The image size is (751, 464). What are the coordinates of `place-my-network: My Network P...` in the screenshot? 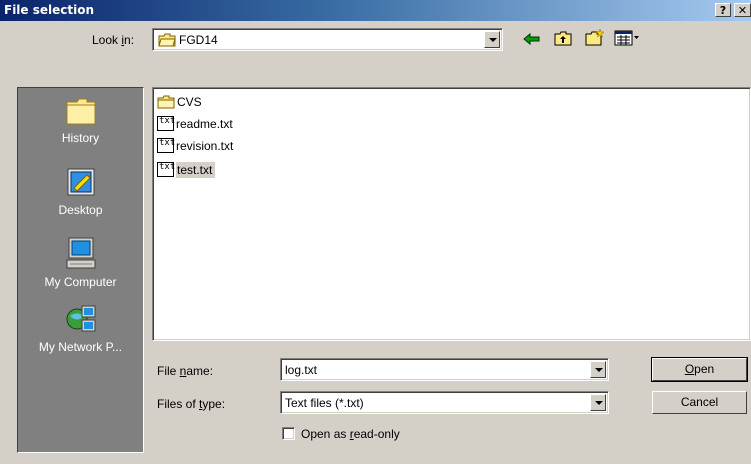 It's located at (80, 328).